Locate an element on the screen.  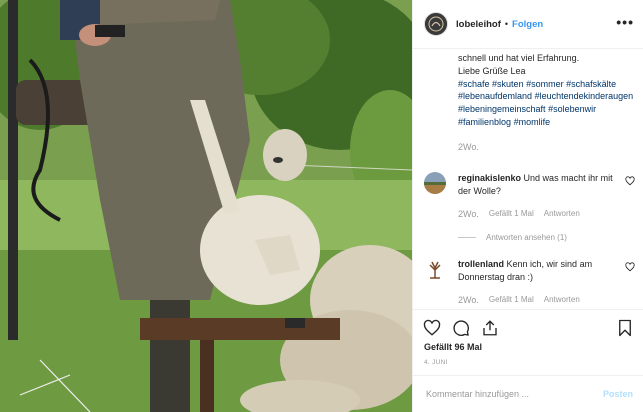
author-avatar is located at coordinates (436, 24).